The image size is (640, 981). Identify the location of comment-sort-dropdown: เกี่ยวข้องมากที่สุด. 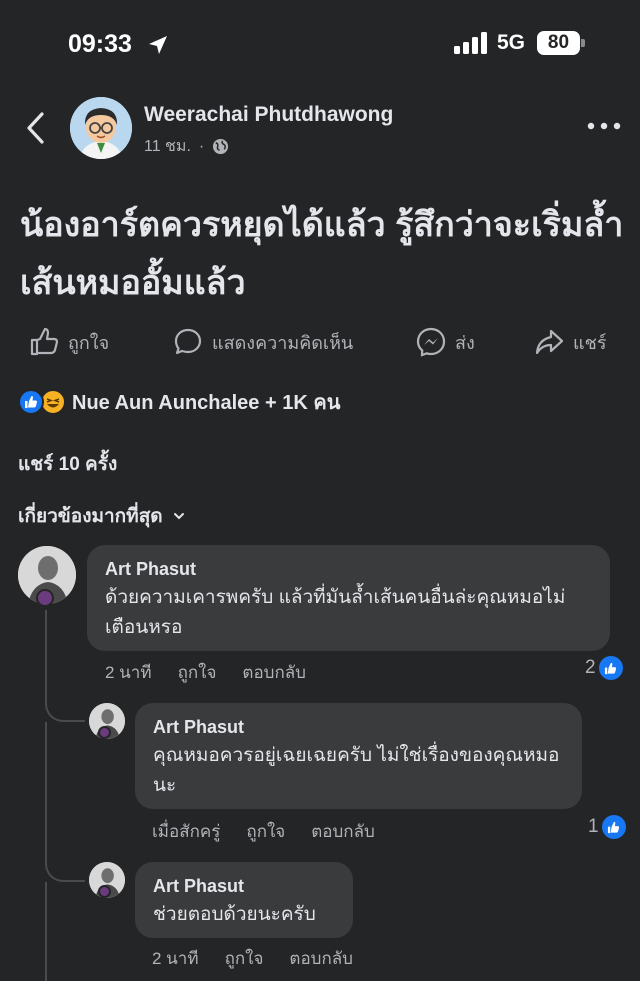
(101, 516).